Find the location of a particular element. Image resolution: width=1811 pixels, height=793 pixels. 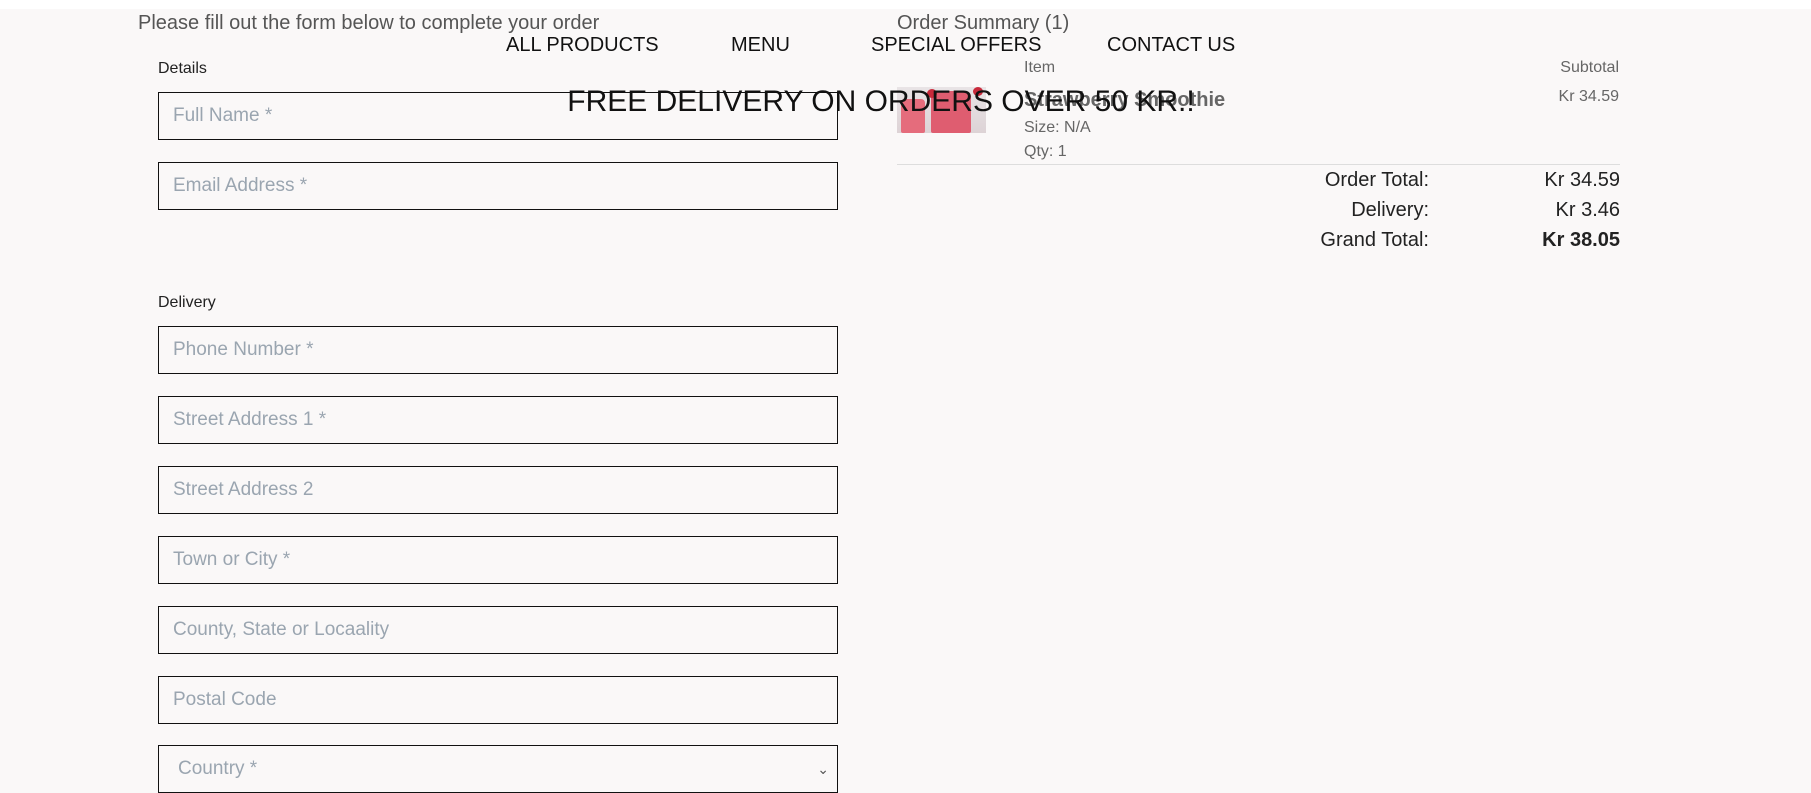

nav-menu: MENU is located at coordinates (760, 45).